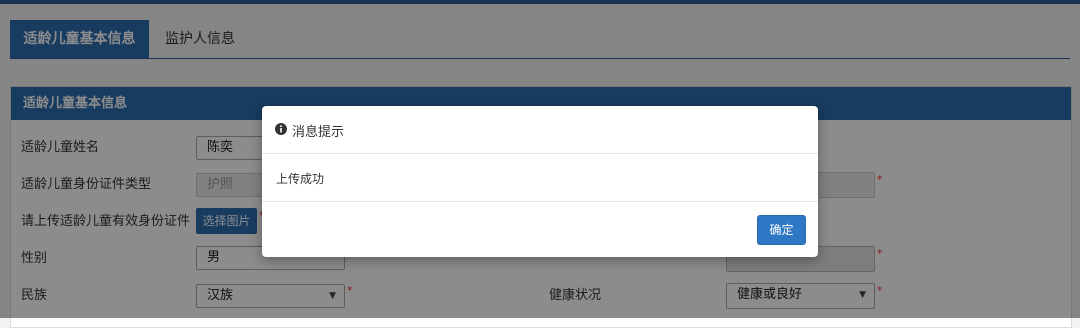  I want to click on dialog-title: 消息提示, so click(318, 132).